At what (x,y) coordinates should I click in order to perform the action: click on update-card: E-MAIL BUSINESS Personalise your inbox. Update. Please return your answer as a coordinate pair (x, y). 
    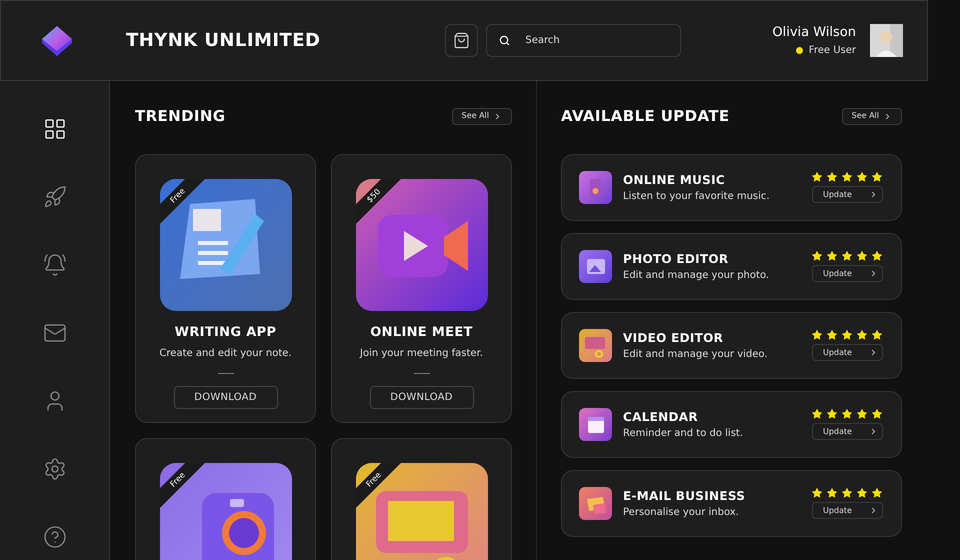
    Looking at the image, I should click on (731, 503).